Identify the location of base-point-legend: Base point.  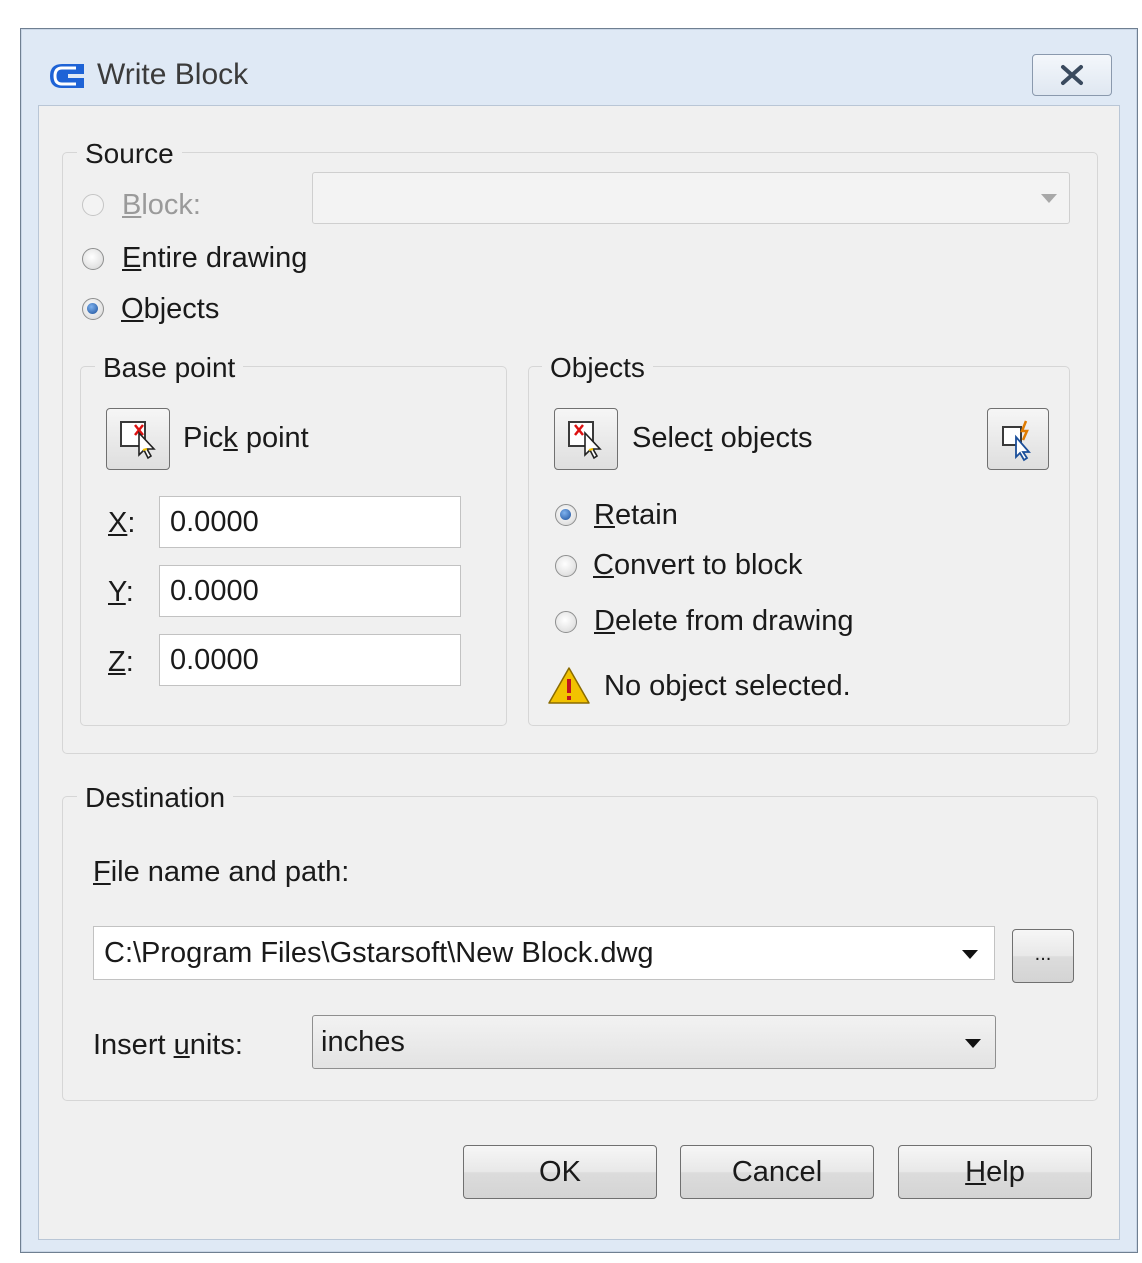
(169, 368).